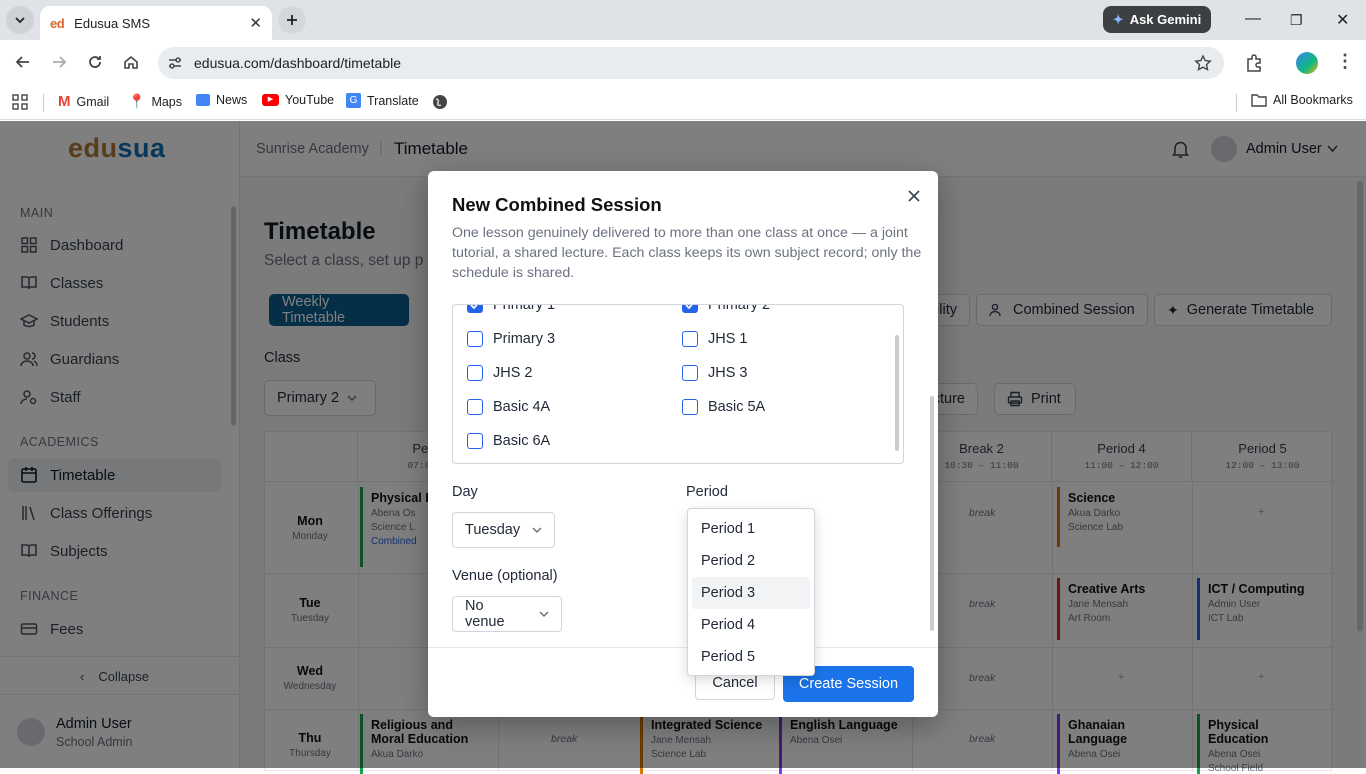 The image size is (1366, 774). Describe the element at coordinates (707, 492) in the screenshot. I see `period-label: Period` at that location.